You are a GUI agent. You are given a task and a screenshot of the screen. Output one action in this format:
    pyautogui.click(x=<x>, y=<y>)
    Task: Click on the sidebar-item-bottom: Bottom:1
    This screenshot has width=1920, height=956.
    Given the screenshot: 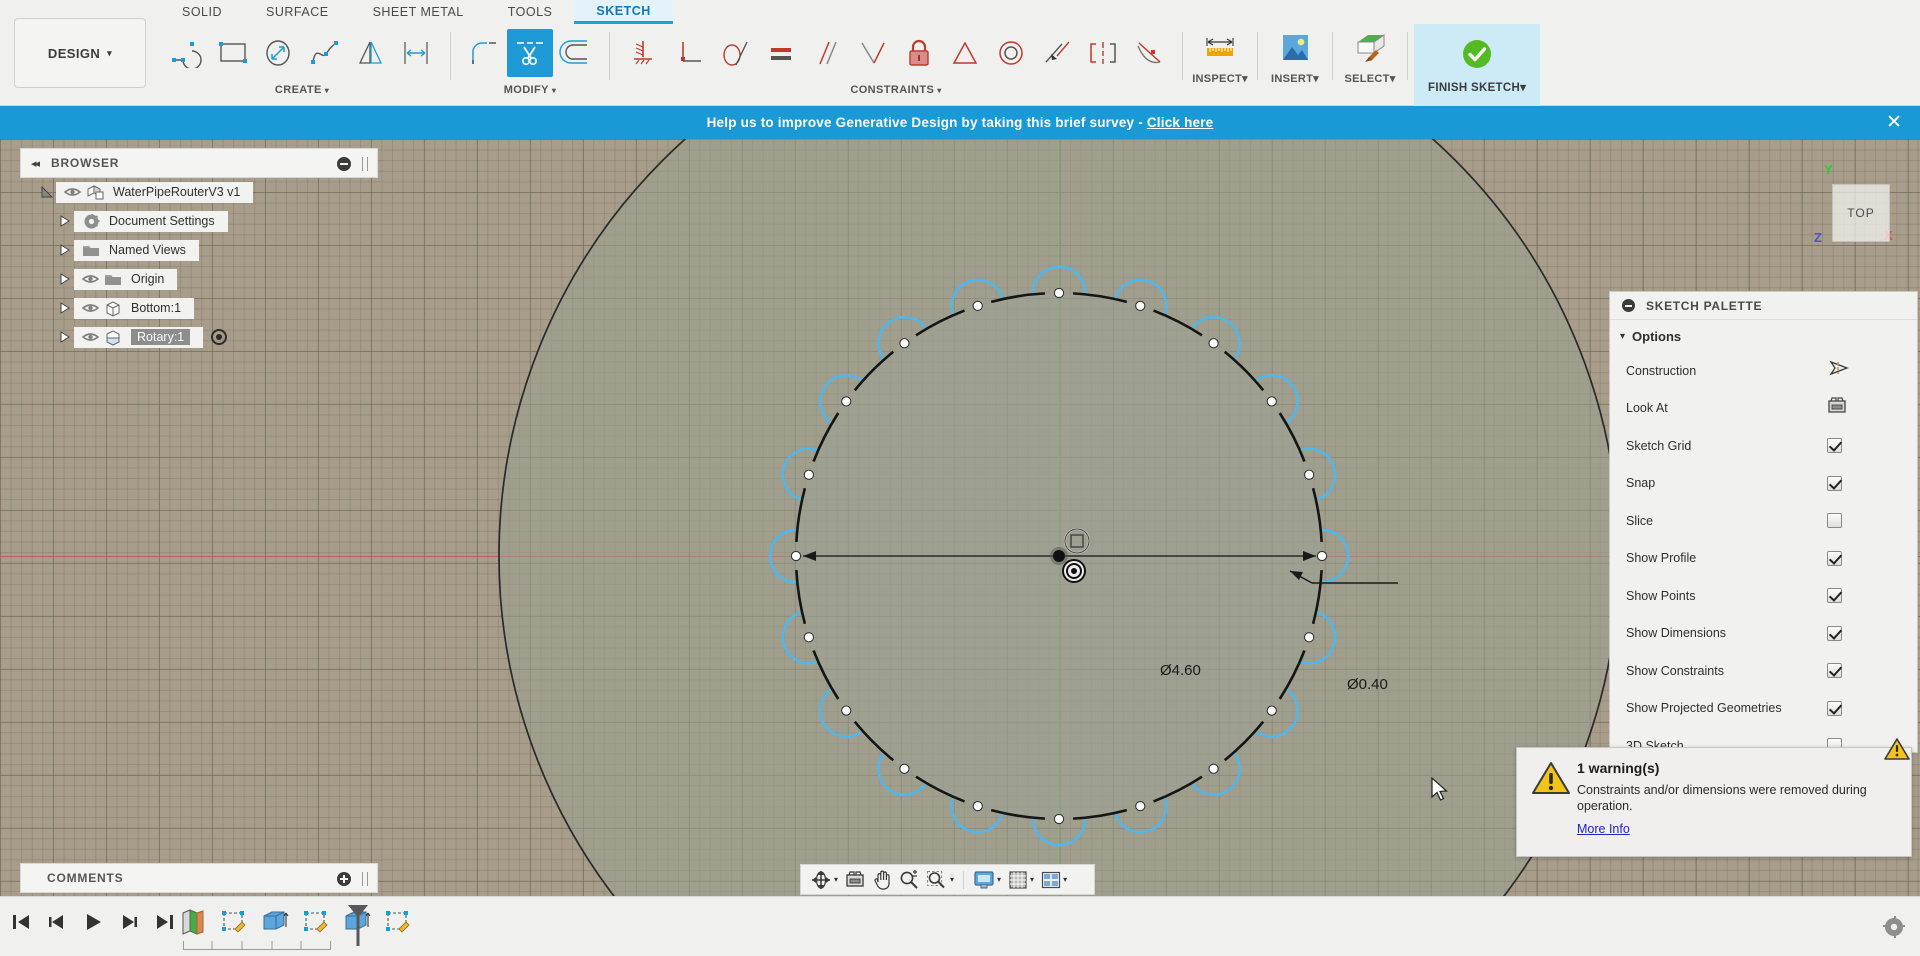 What is the action you would take?
    pyautogui.click(x=134, y=308)
    